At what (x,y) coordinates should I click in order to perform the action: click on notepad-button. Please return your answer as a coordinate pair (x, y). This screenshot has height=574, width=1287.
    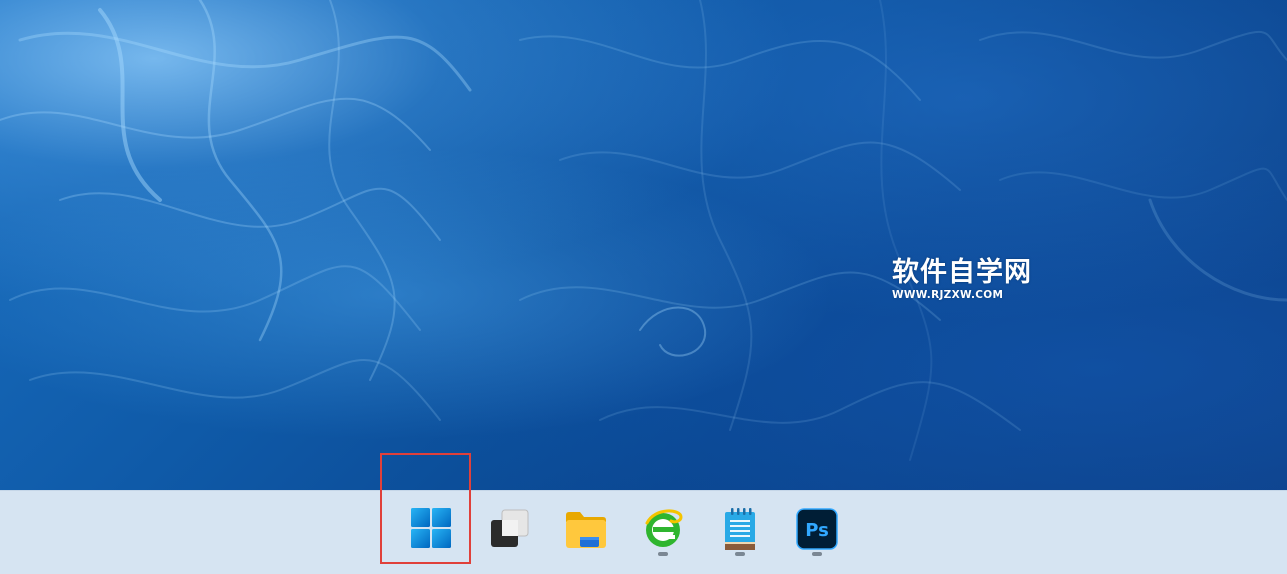
    Looking at the image, I should click on (740, 535).